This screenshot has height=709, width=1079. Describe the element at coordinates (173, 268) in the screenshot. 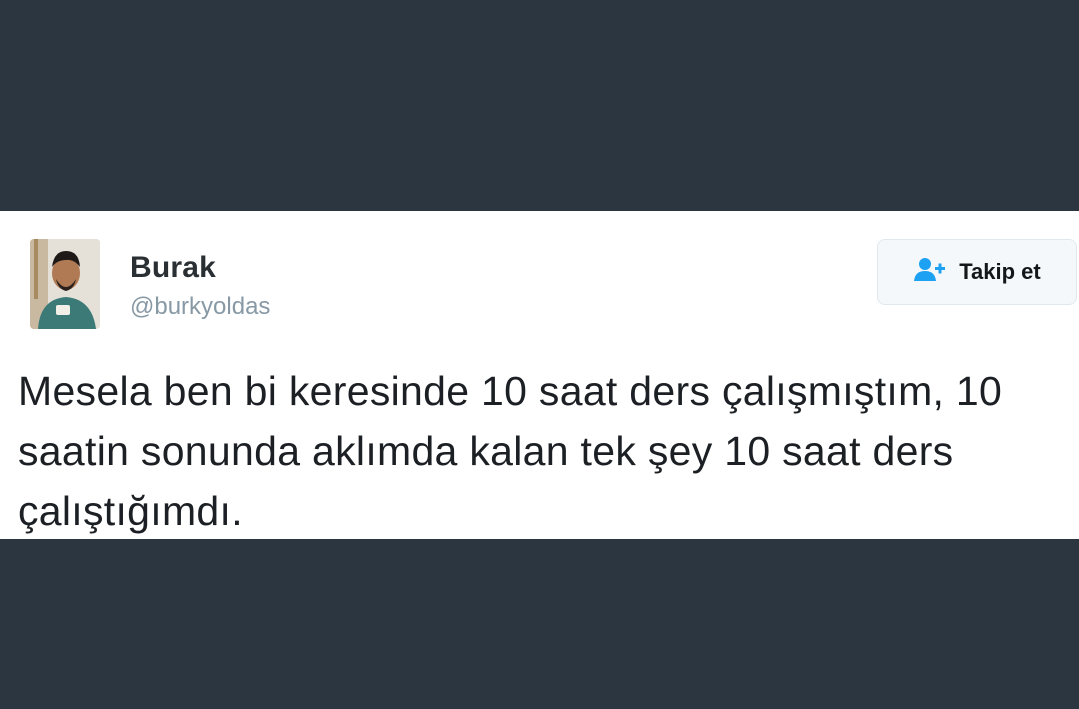

I see `author-name: Burak` at that location.